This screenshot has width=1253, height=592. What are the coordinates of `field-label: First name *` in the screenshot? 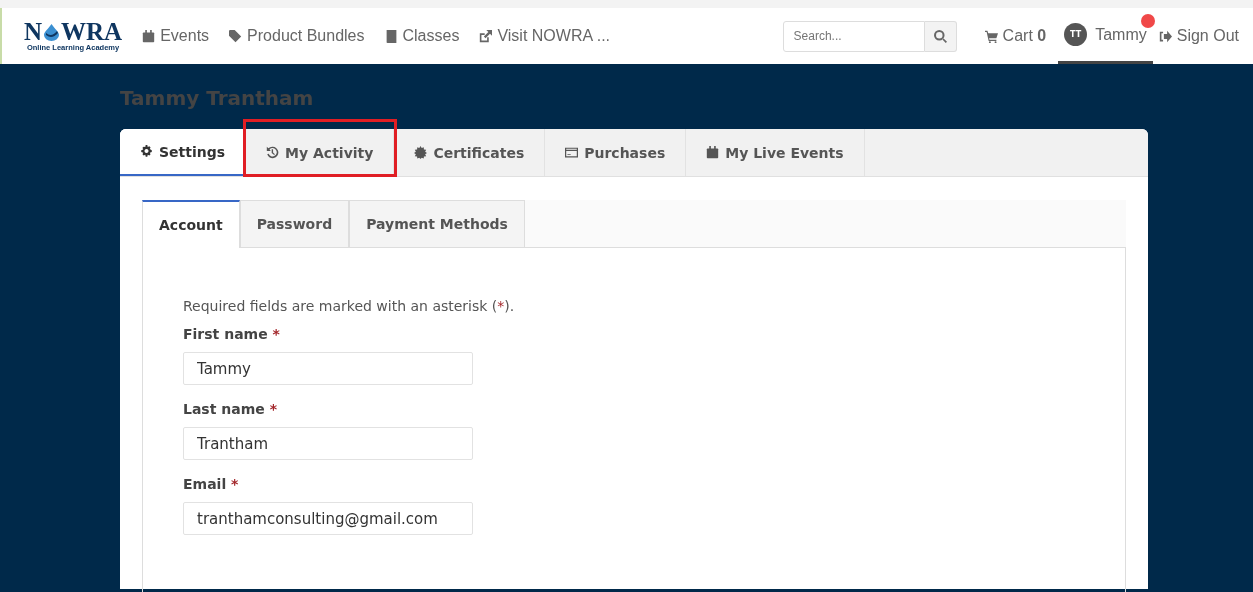 It's located at (232, 334).